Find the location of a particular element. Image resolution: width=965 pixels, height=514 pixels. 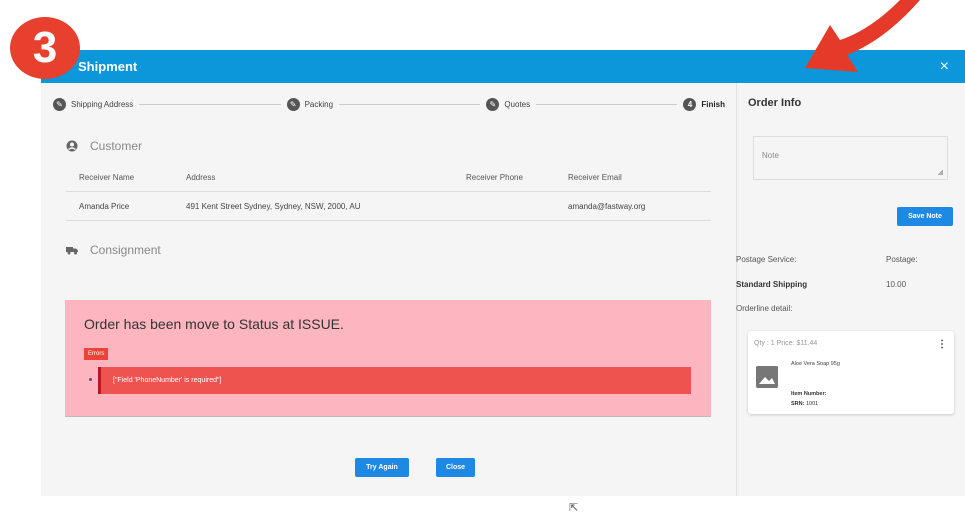

srn-label: SRN: is located at coordinates (798, 404).